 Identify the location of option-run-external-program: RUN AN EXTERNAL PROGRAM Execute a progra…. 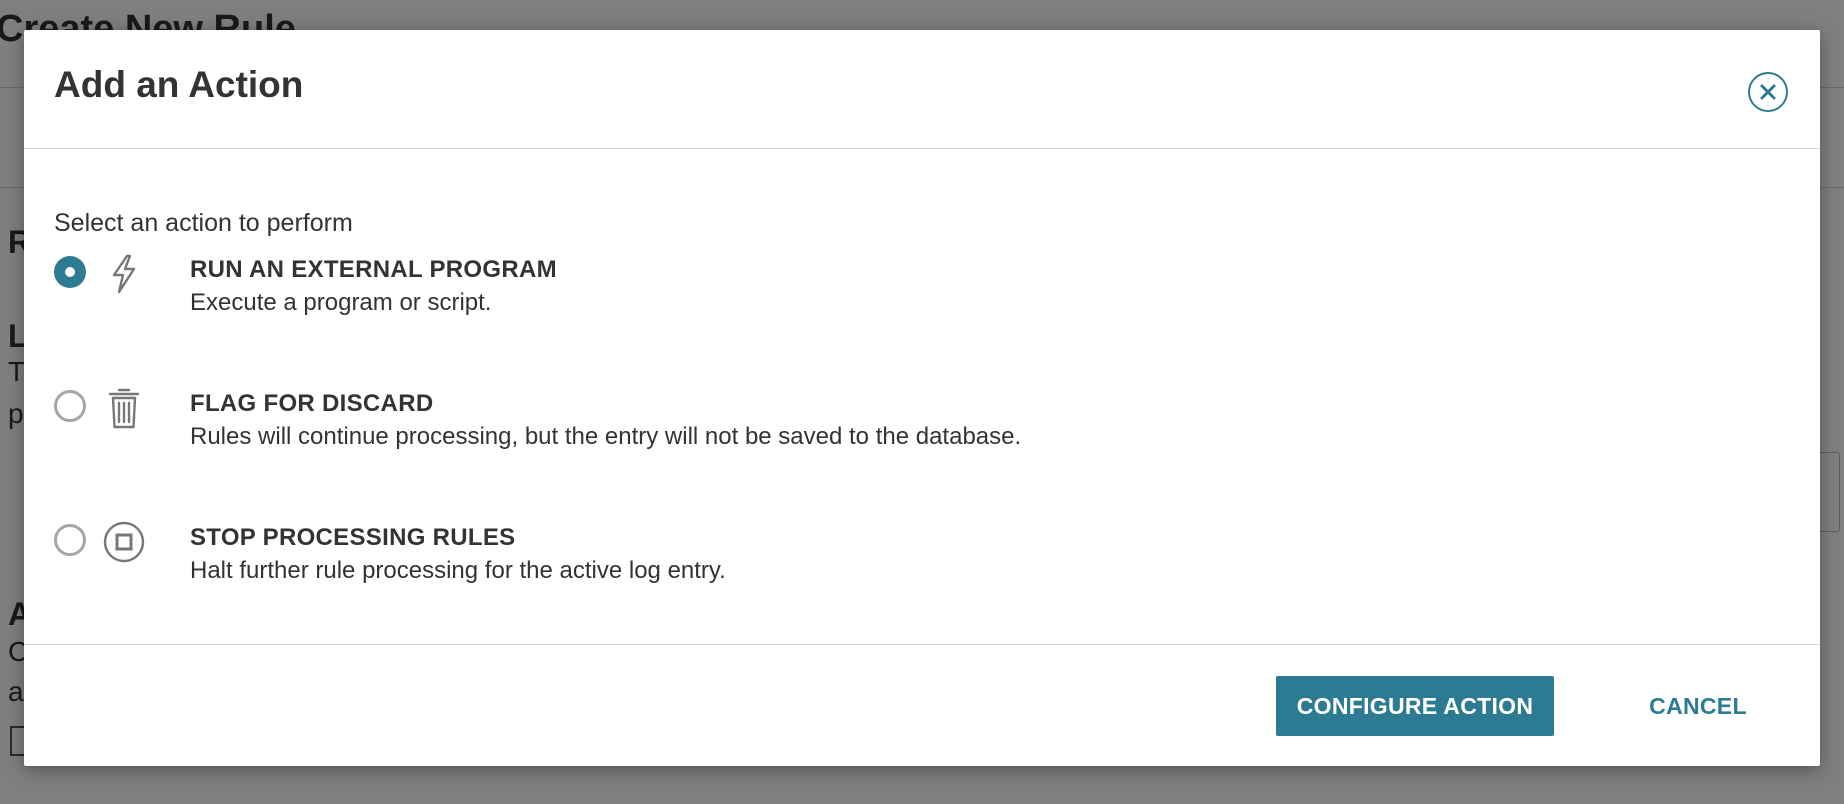
(904, 287).